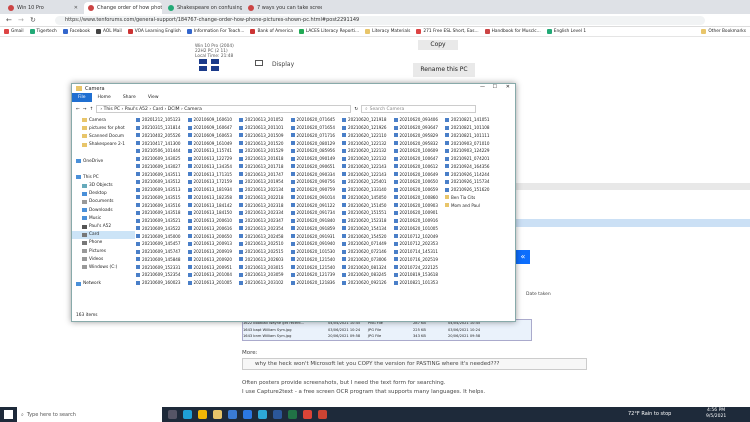 The image size is (750, 422). Describe the element at coordinates (277, 414) in the screenshot. I see `word-icon` at that location.